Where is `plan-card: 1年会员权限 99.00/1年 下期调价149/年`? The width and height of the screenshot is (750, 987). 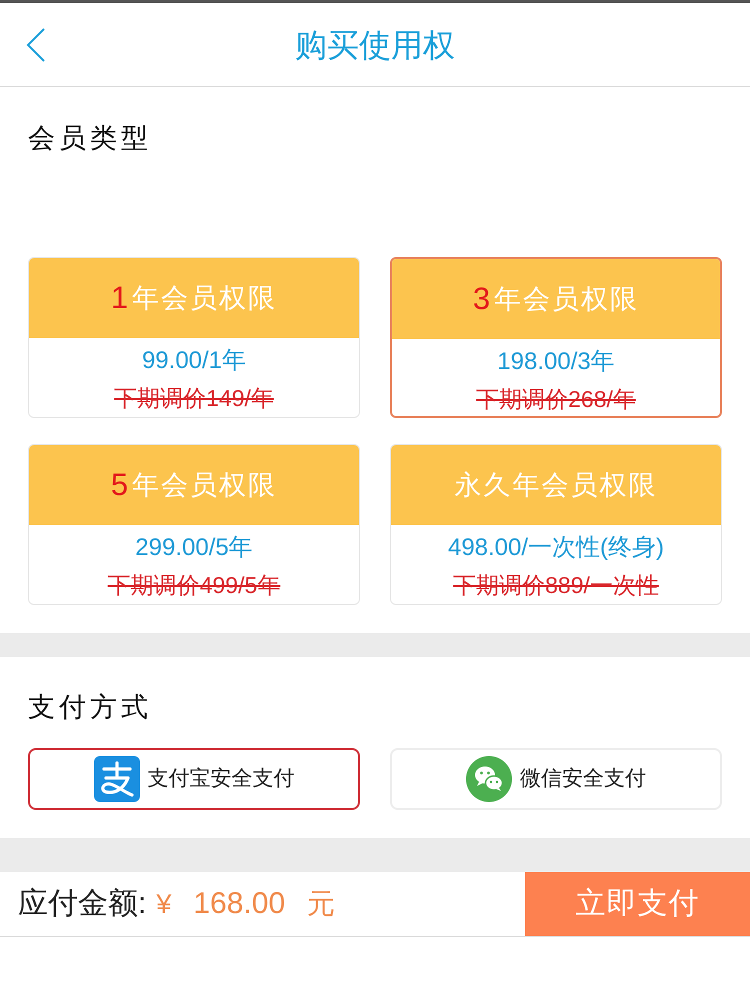
plan-card: 1年会员权限 99.00/1年 下期调价149/年 is located at coordinates (194, 337).